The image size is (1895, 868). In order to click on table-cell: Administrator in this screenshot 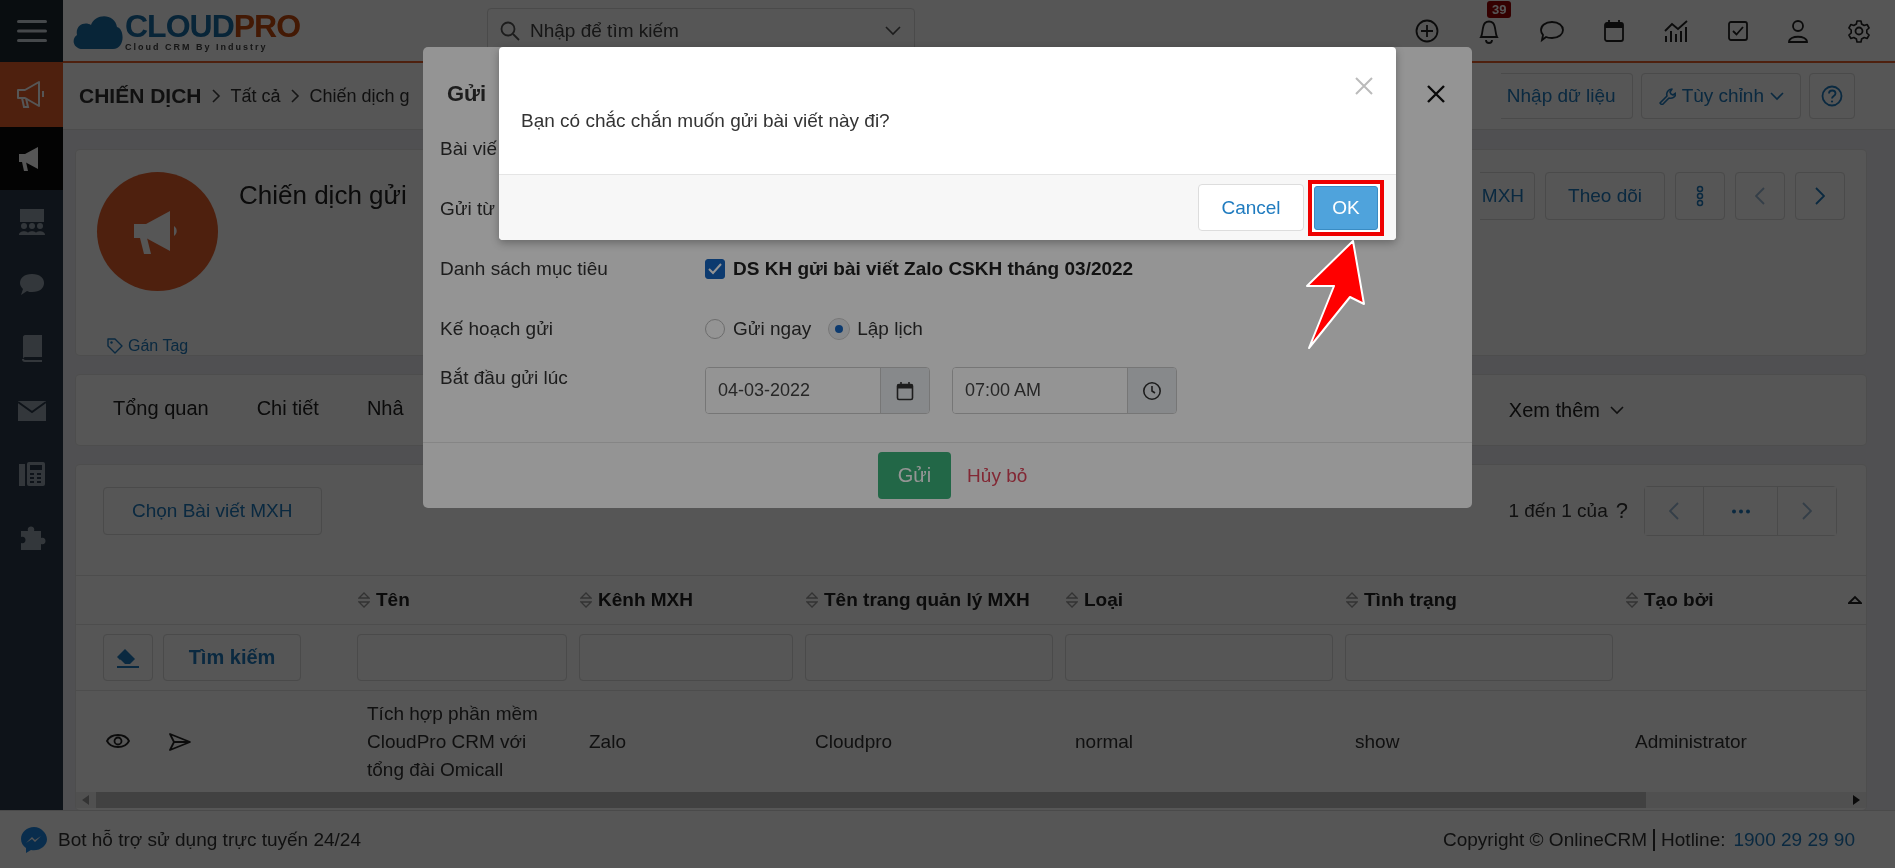, I will do `click(1691, 741)`.